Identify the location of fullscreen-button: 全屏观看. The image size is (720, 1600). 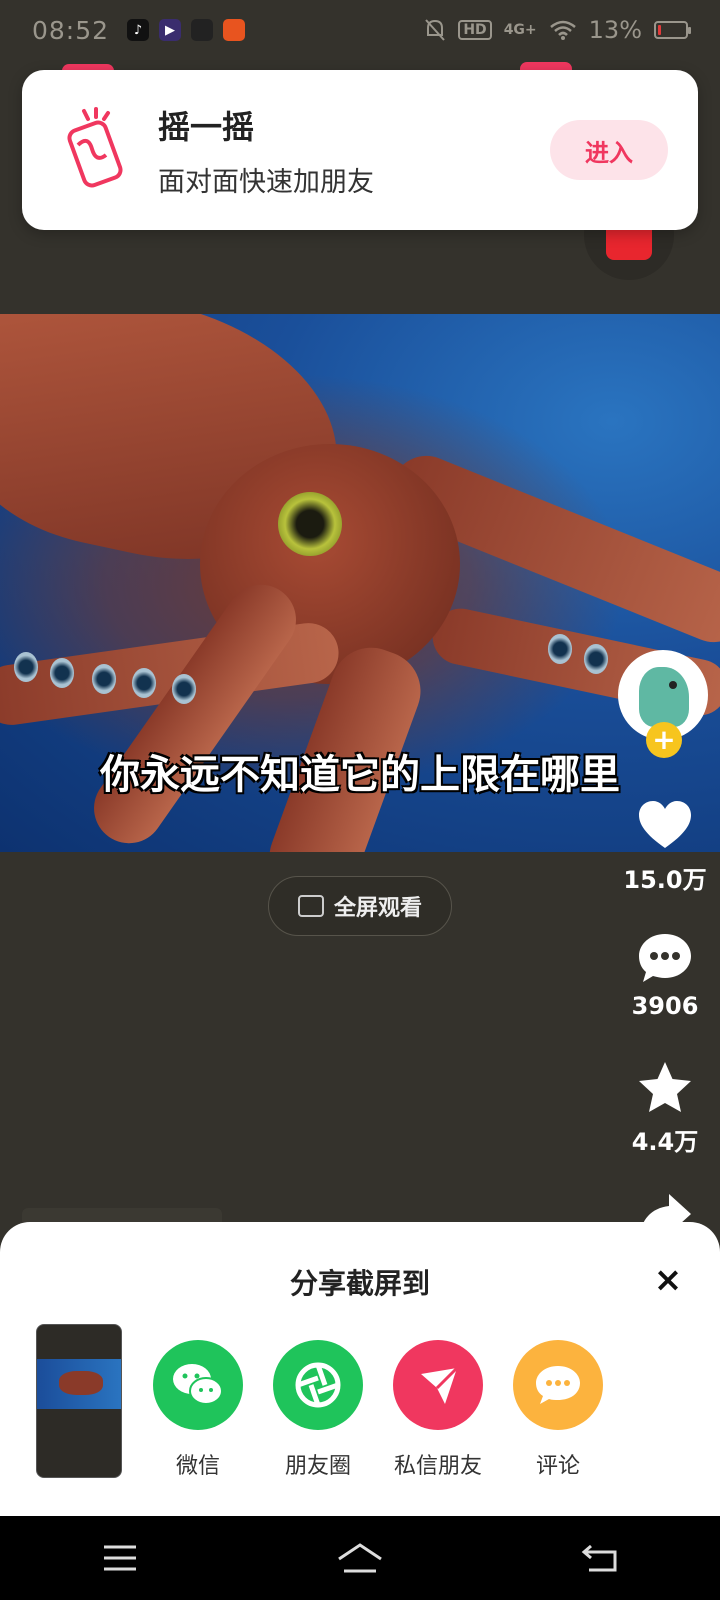
(360, 906).